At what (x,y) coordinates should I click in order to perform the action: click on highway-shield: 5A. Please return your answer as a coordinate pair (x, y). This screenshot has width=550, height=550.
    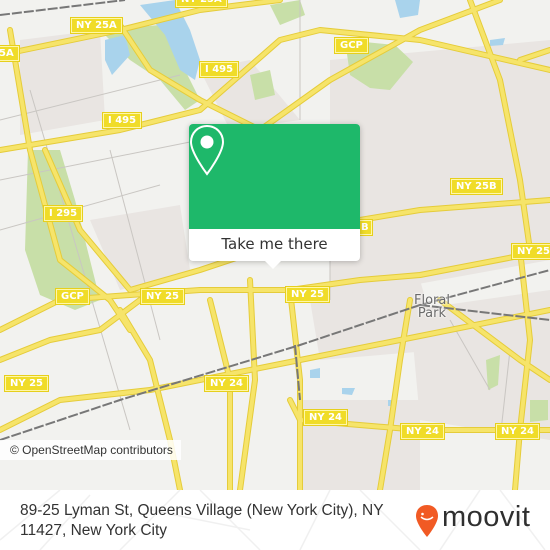
    Looking at the image, I should click on (9, 53).